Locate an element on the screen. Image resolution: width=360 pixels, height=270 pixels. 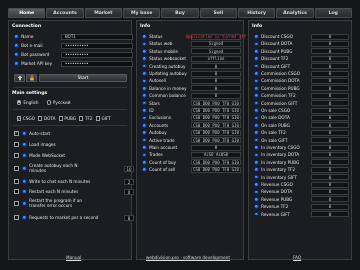
info-row: Status mobile is located at coordinates (160, 51).